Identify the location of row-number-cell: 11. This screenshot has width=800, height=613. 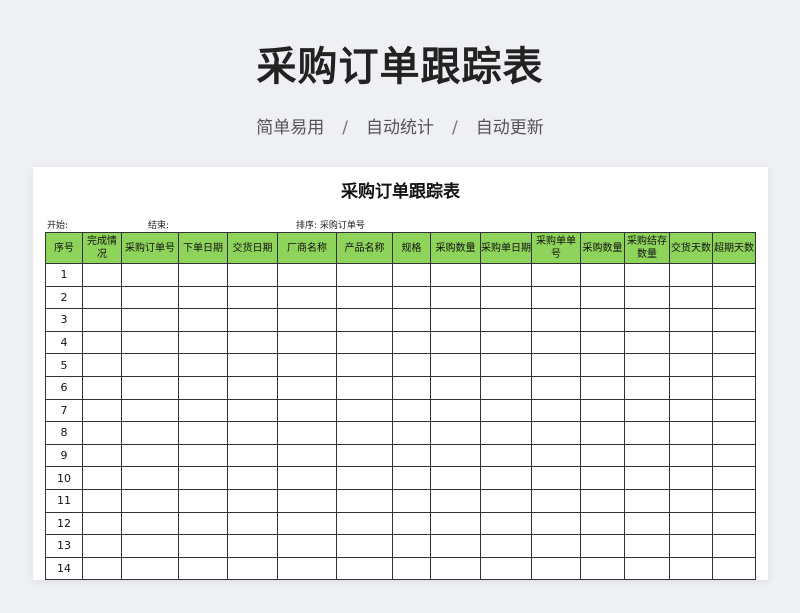
(64, 500).